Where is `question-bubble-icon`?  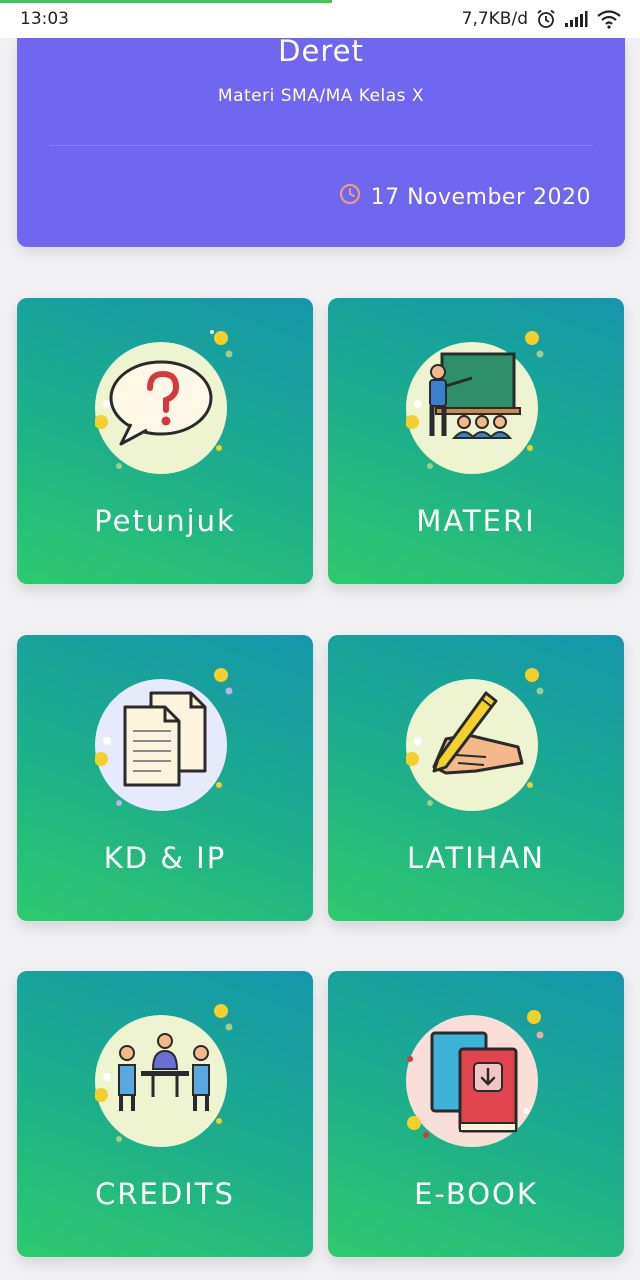 question-bubble-icon is located at coordinates (164, 402).